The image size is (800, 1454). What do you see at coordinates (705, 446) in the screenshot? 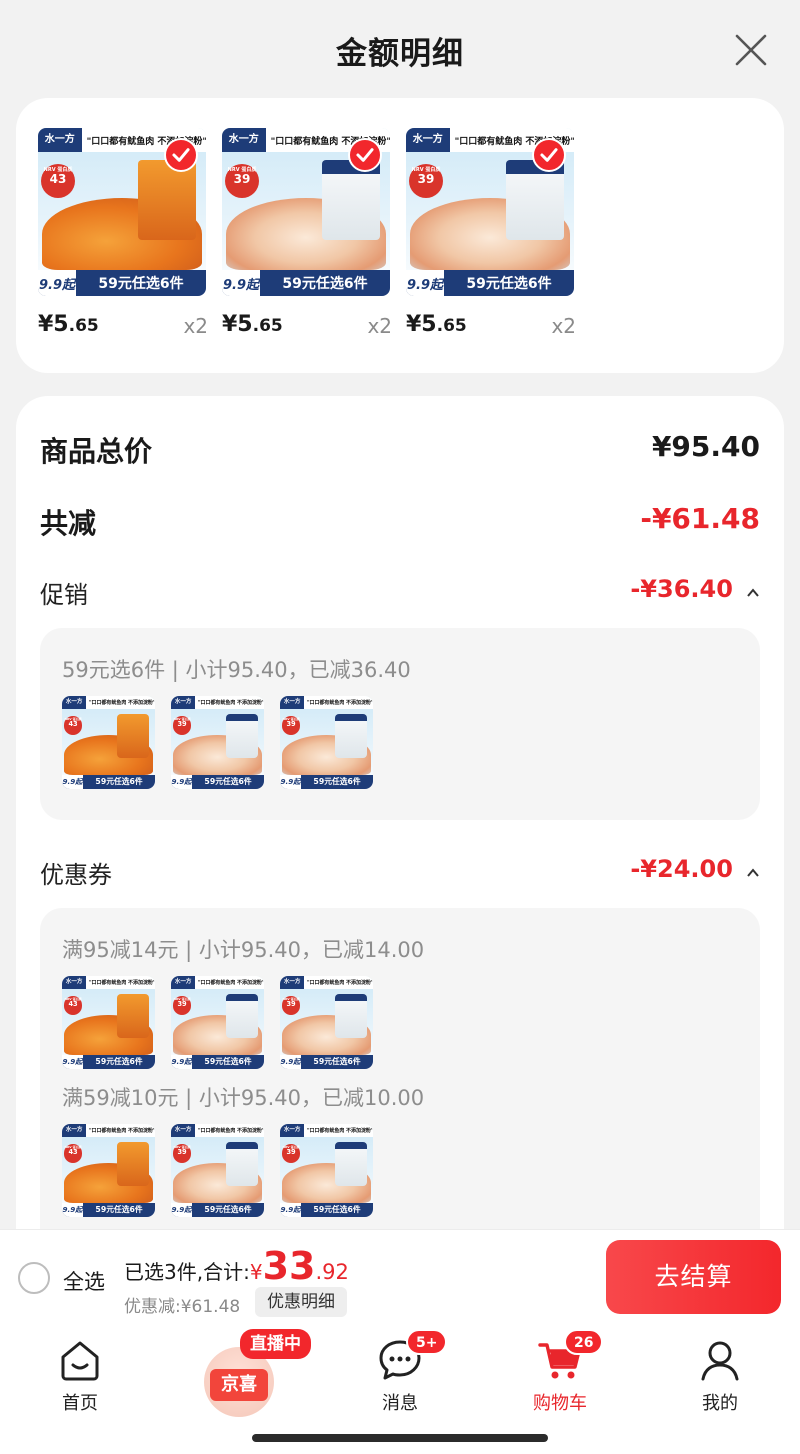
I see `goods-total-value: ¥95.40` at bounding box center [705, 446].